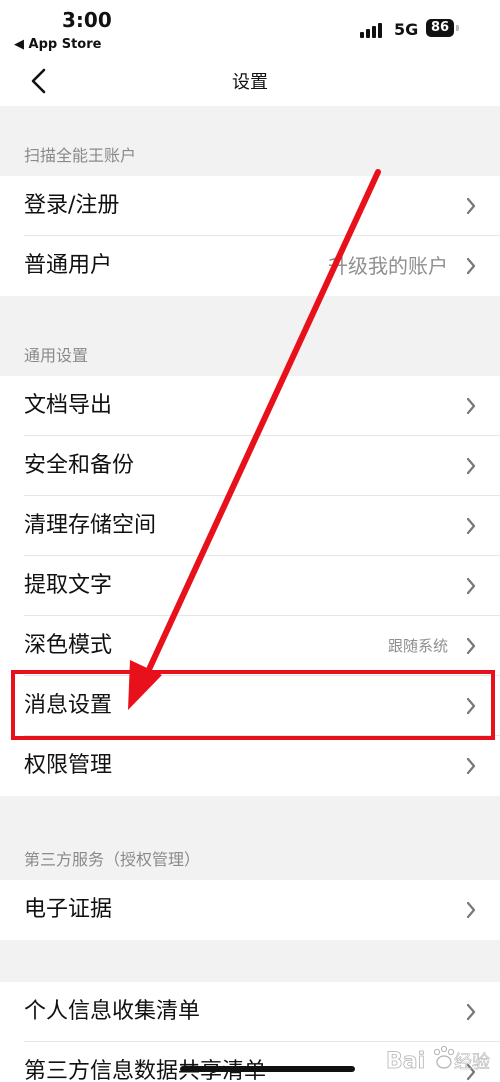 Image resolution: width=500 pixels, height=1082 pixels. I want to click on section-header-general: 通用设置, so click(56, 355).